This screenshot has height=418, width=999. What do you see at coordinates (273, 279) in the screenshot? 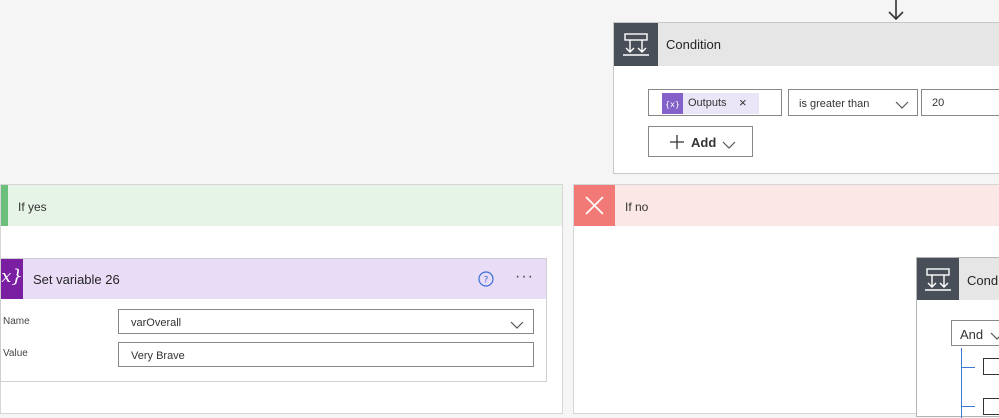
I see `set-variable-header: x} Set variable 26 ? ···` at bounding box center [273, 279].